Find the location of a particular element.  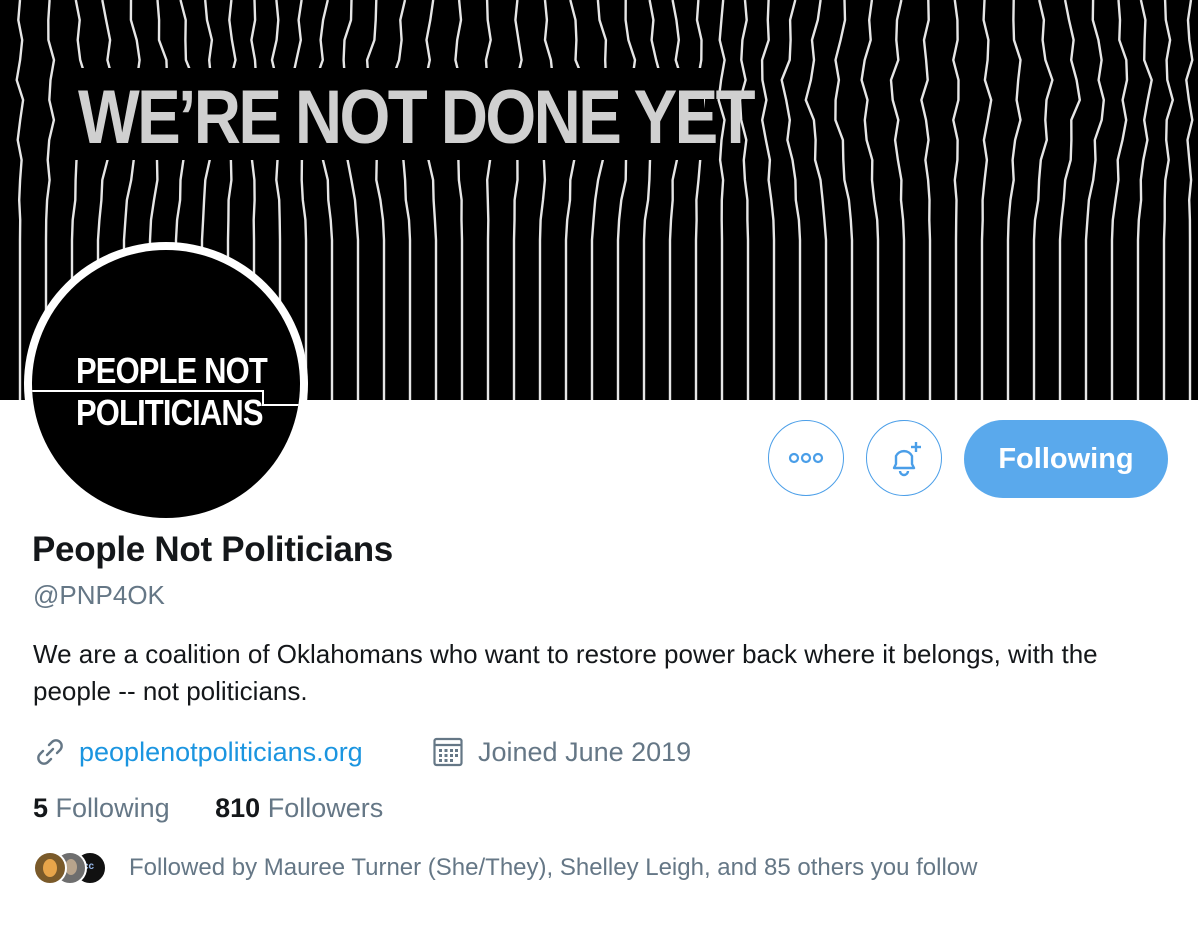

profile-avatar: PEOPLE NOT POLITICIANS is located at coordinates (166, 384).